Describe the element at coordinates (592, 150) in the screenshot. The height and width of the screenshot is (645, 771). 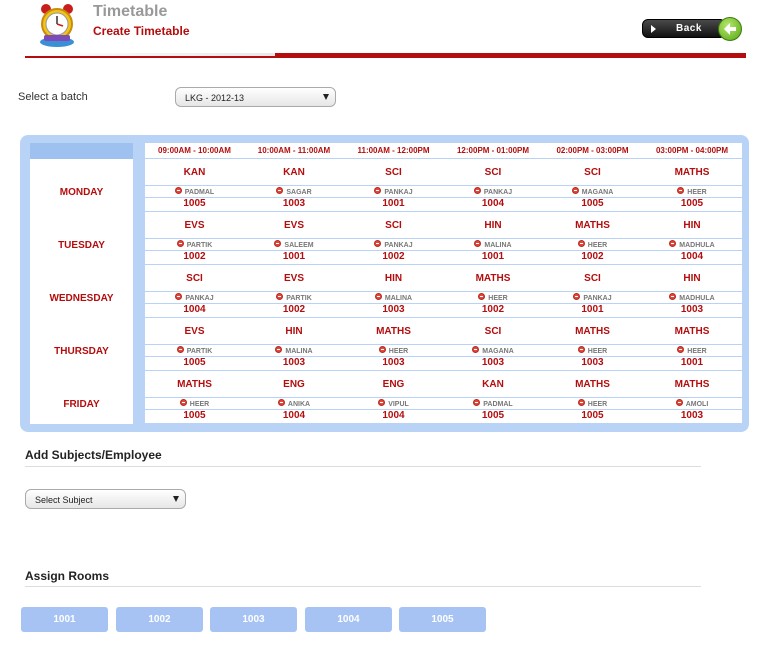
I see `time-slot-header: 02:00PM - 03:00PM` at that location.